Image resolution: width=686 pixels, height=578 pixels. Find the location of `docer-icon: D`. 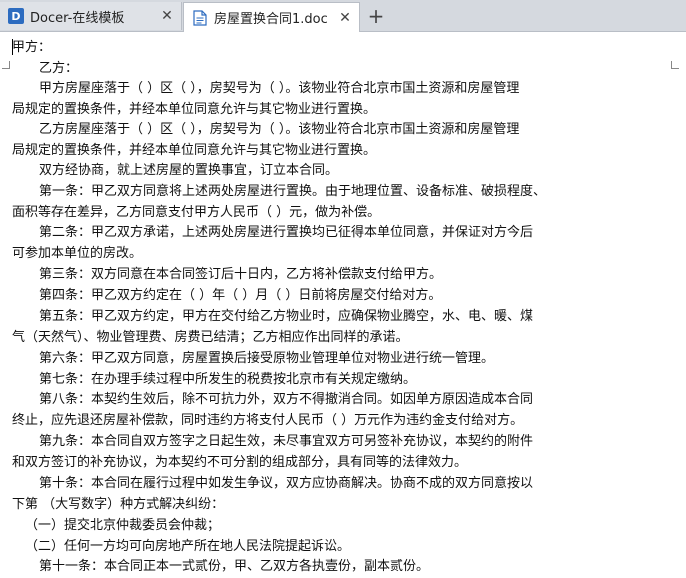

docer-icon: D is located at coordinates (16, 16).